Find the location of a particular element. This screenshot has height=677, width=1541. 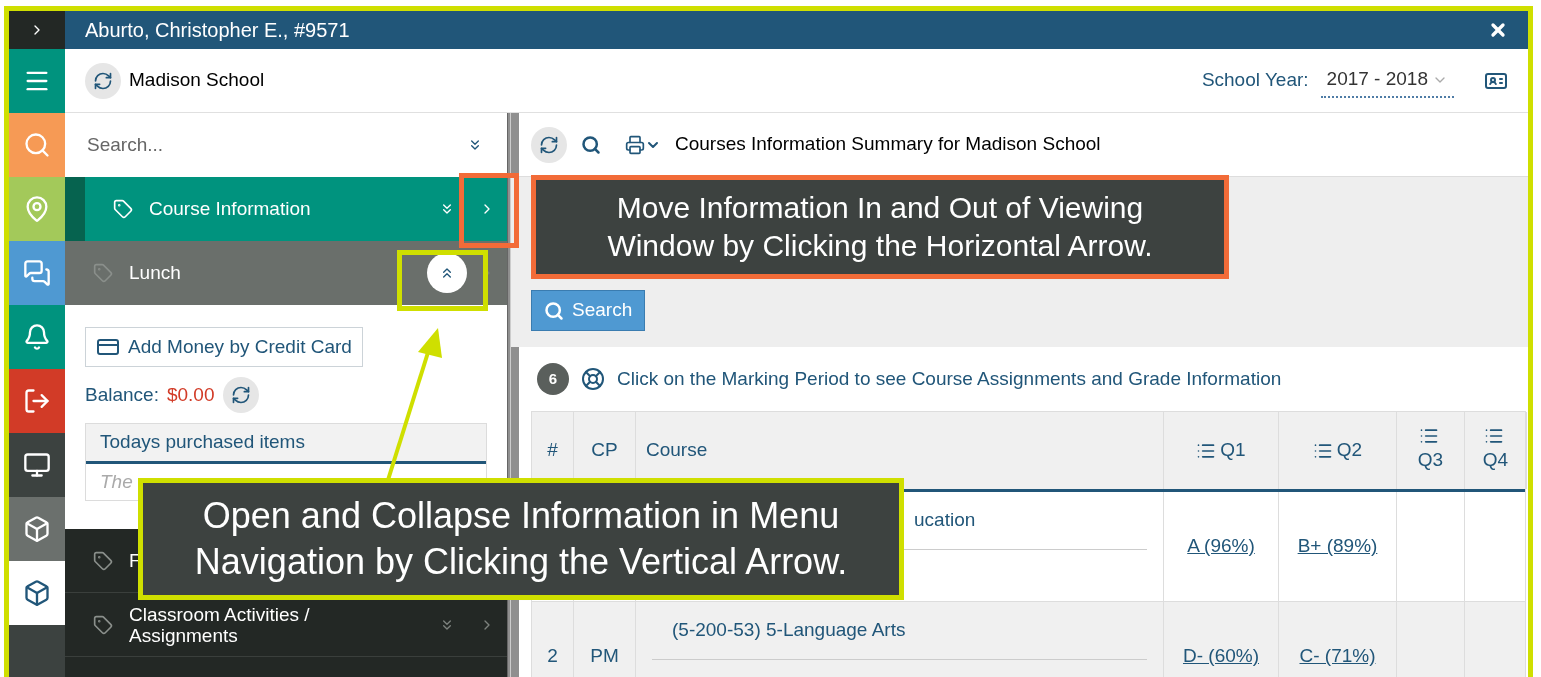

chat-icon is located at coordinates (37, 273).